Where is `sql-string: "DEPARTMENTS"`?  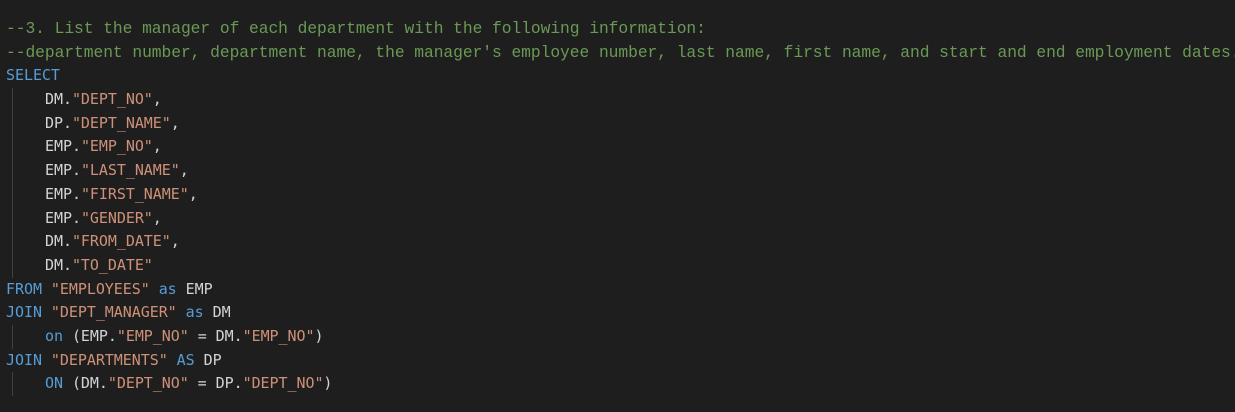
sql-string: "DEPARTMENTS" is located at coordinates (109, 359).